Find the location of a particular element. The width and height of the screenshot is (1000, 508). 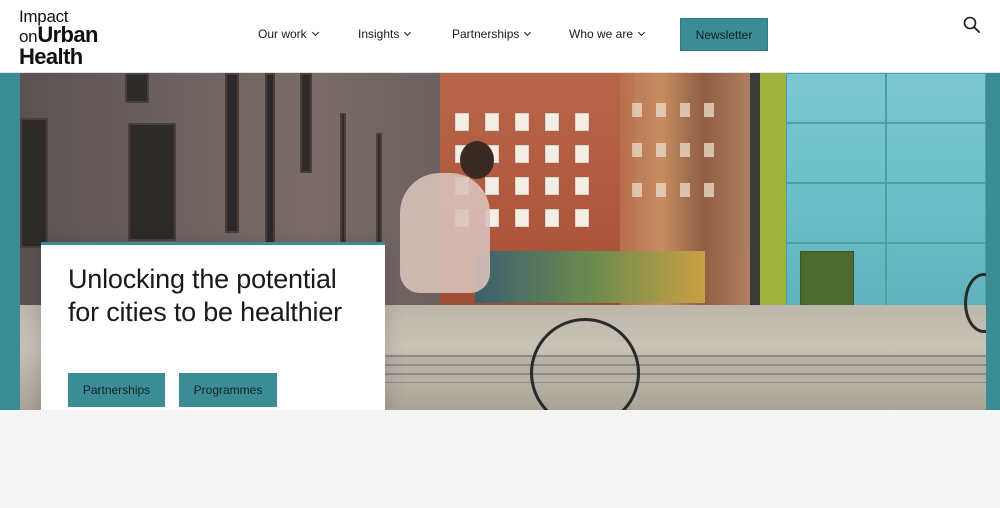

green-panel is located at coordinates (774, 193).